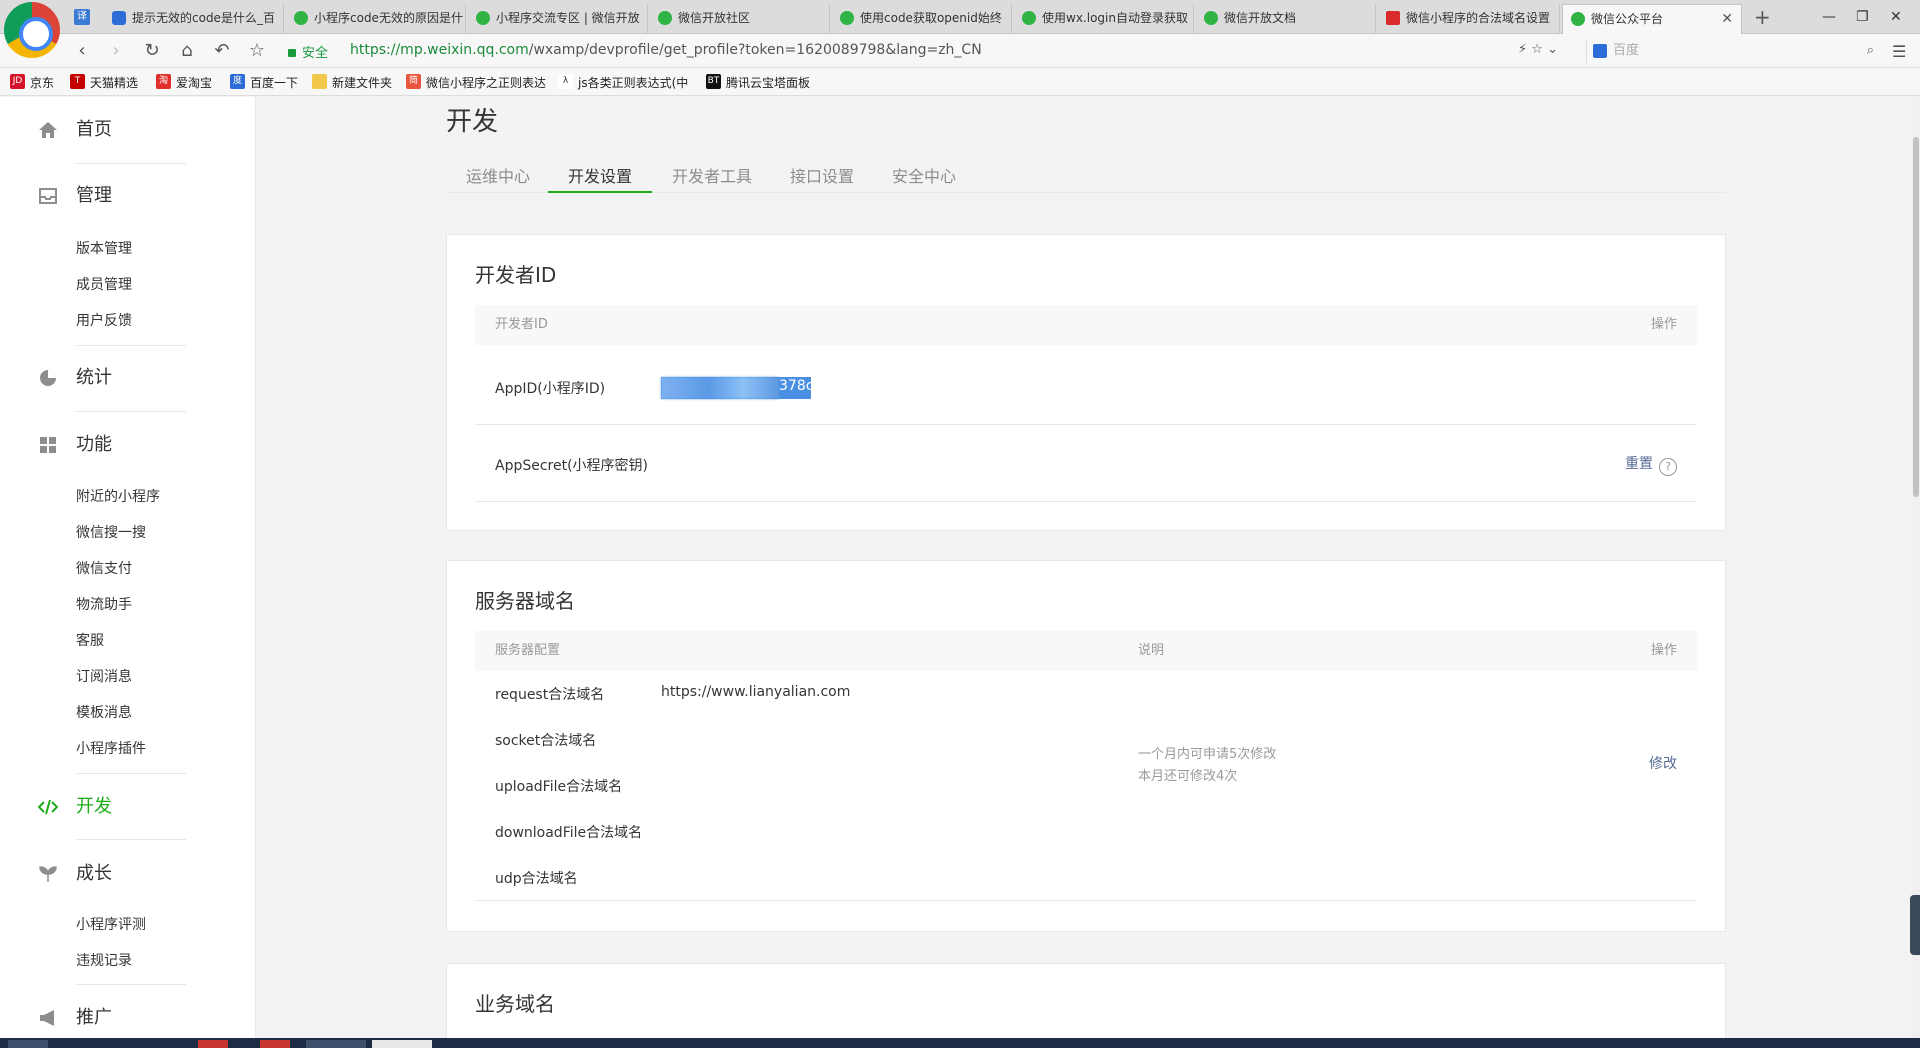  I want to click on bookmark-star-icon: ☆, so click(1537, 49).